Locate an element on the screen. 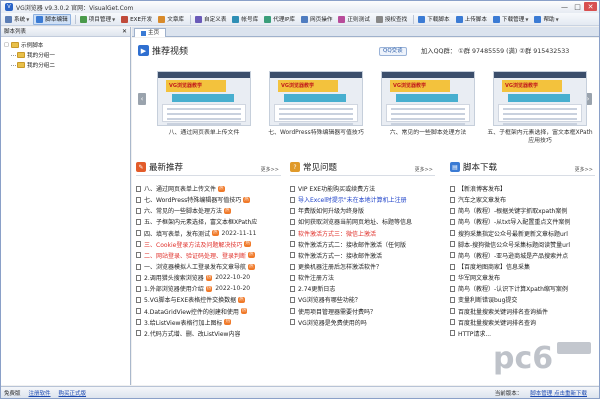 The image size is (600, 399). list-item: 1.外部浏览器使用介绍热 2022-10-20 is located at coordinates (208, 288).